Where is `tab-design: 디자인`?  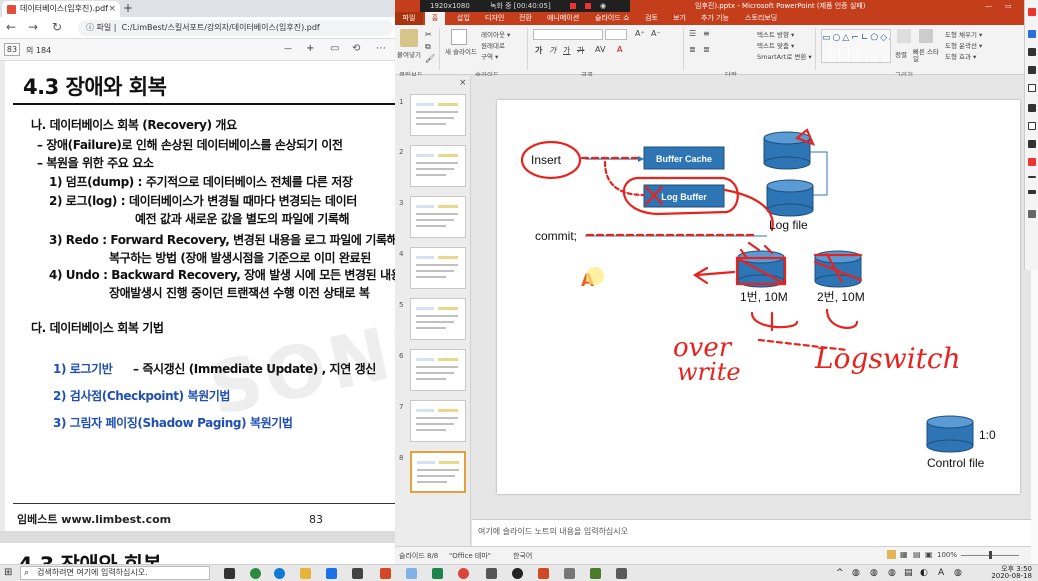 tab-design: 디자인 is located at coordinates (494, 18).